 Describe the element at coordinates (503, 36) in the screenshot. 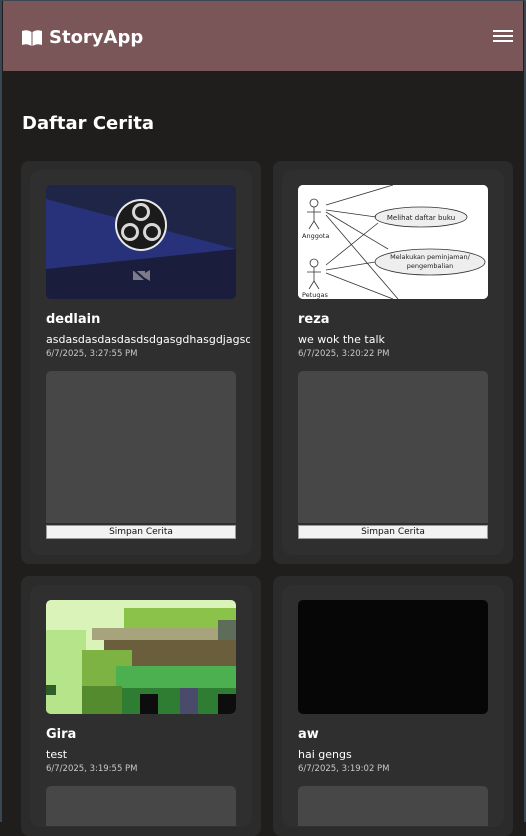

I see `hamburger-menu-button` at that location.